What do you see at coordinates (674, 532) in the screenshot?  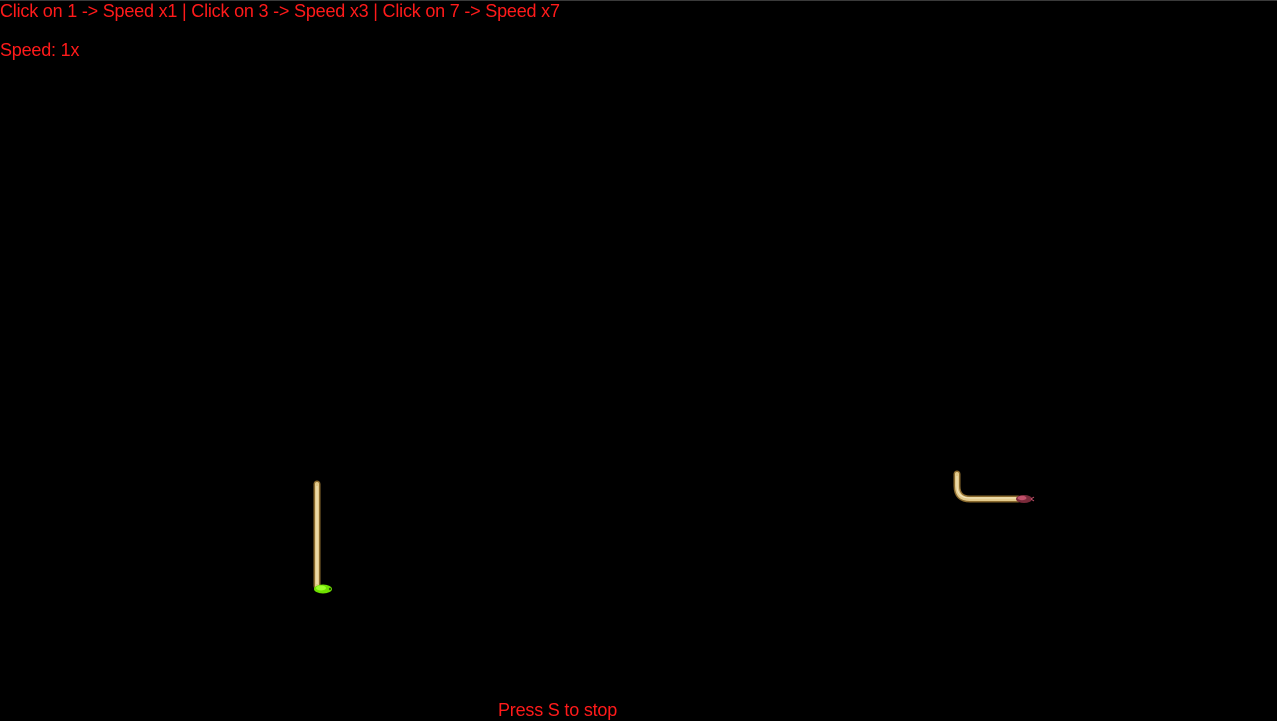 I see `play-field` at bounding box center [674, 532].